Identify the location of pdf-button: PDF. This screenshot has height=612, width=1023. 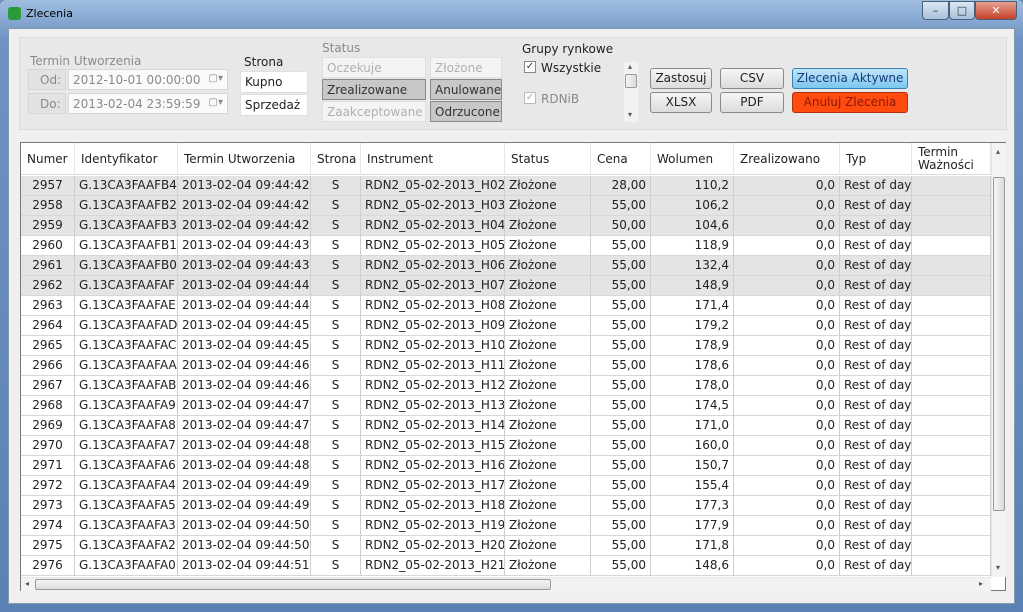
(752, 102).